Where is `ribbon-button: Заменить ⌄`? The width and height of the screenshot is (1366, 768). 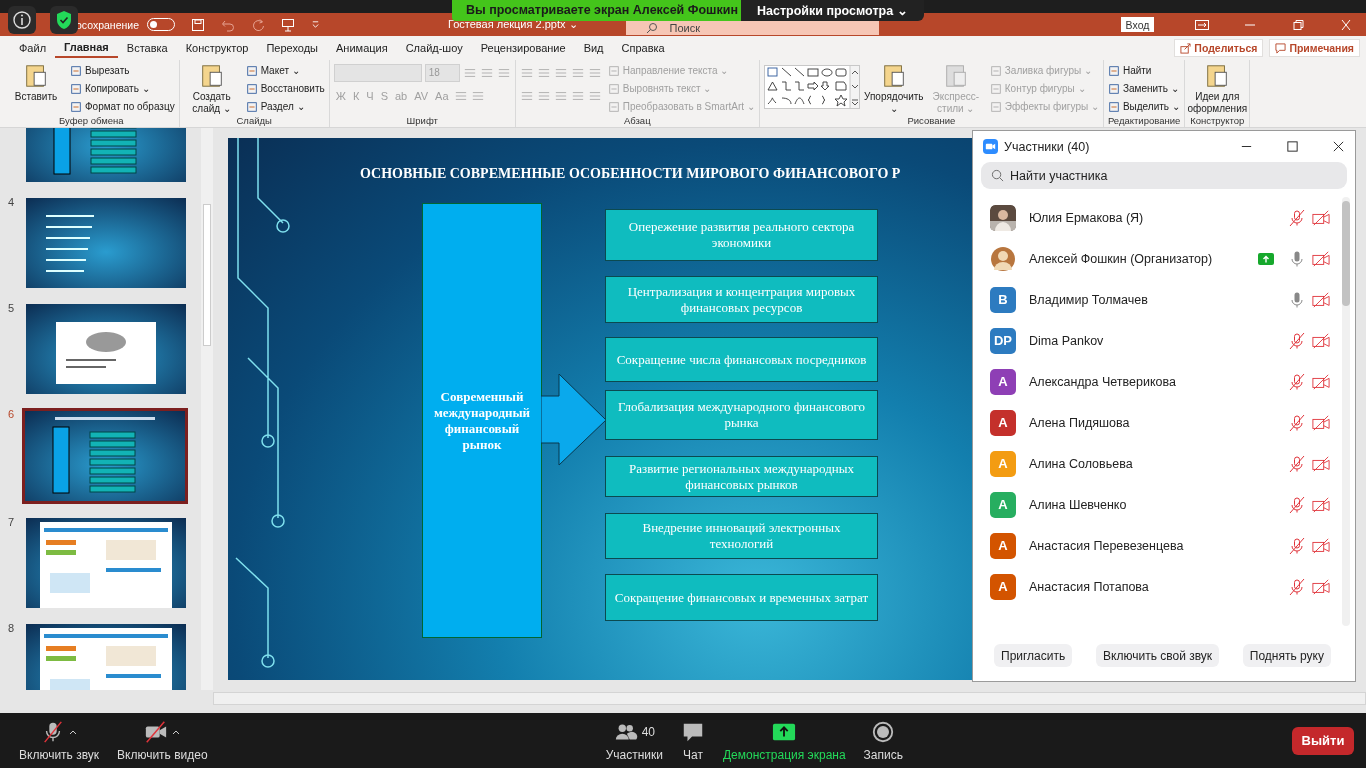
ribbon-button: Заменить ⌄ is located at coordinates (1143, 88).